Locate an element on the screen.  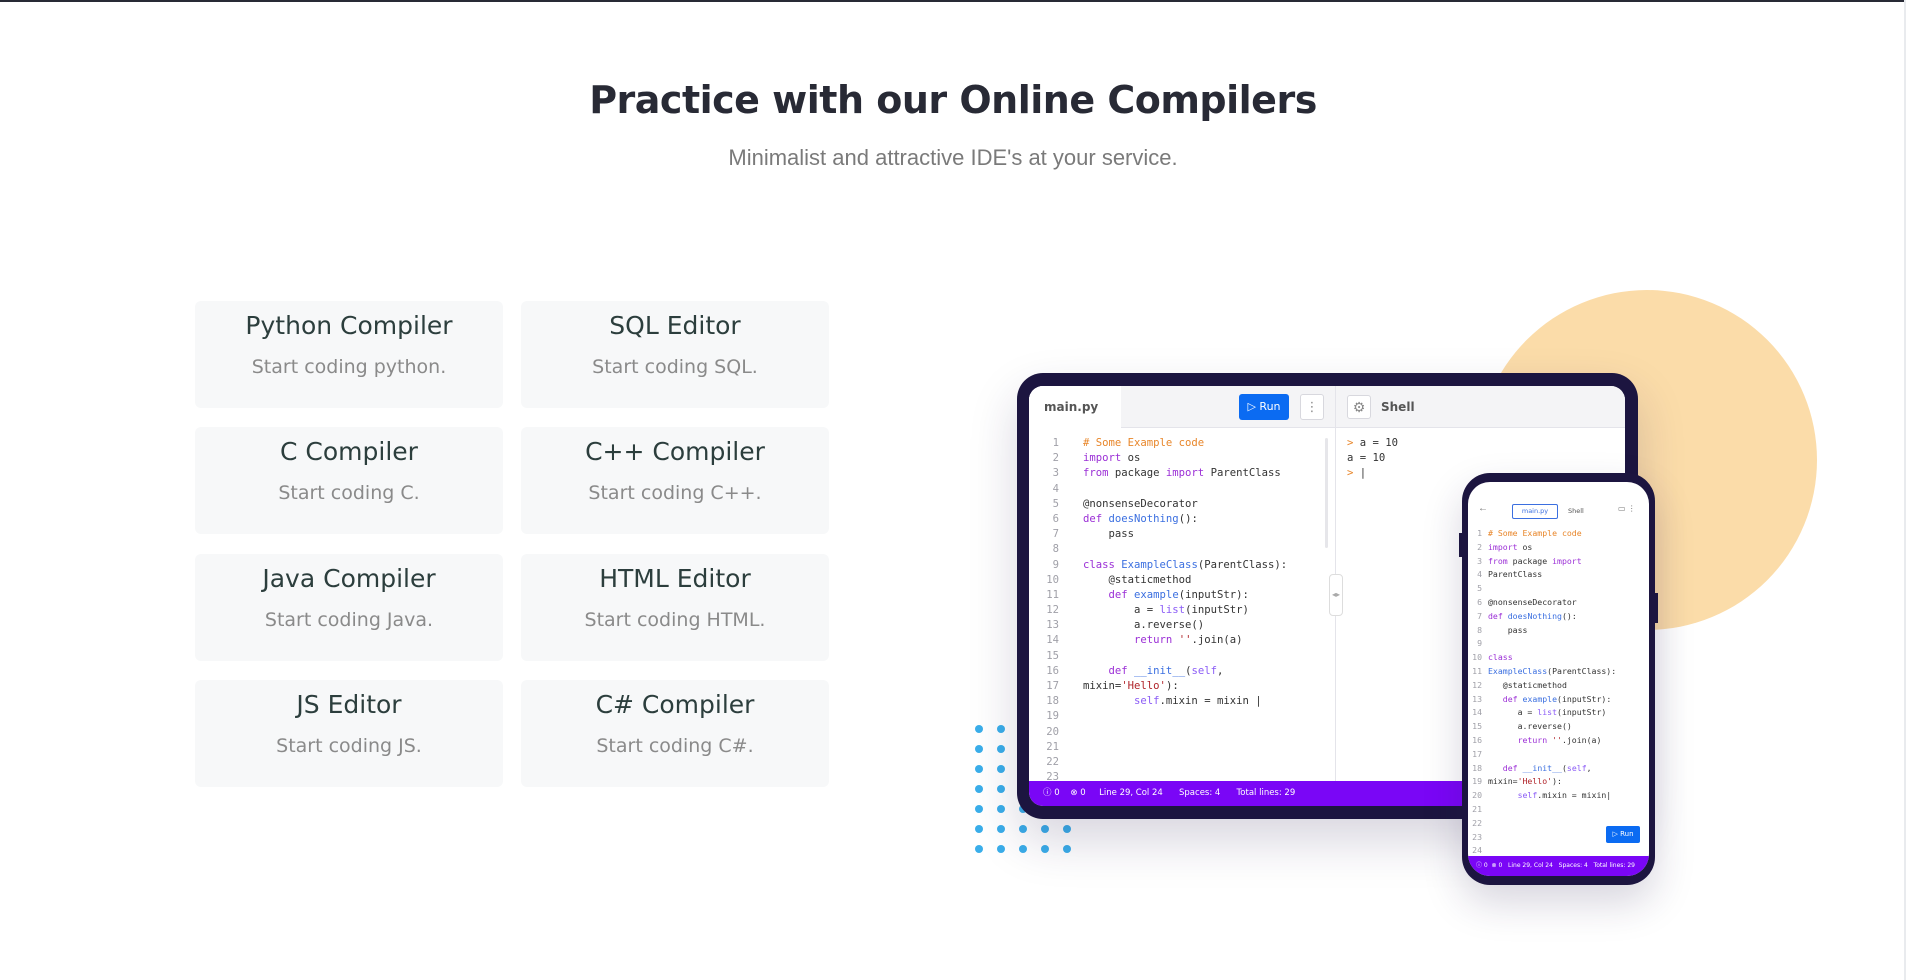
code-token: (inputStr): is located at coordinates (1584, 698).